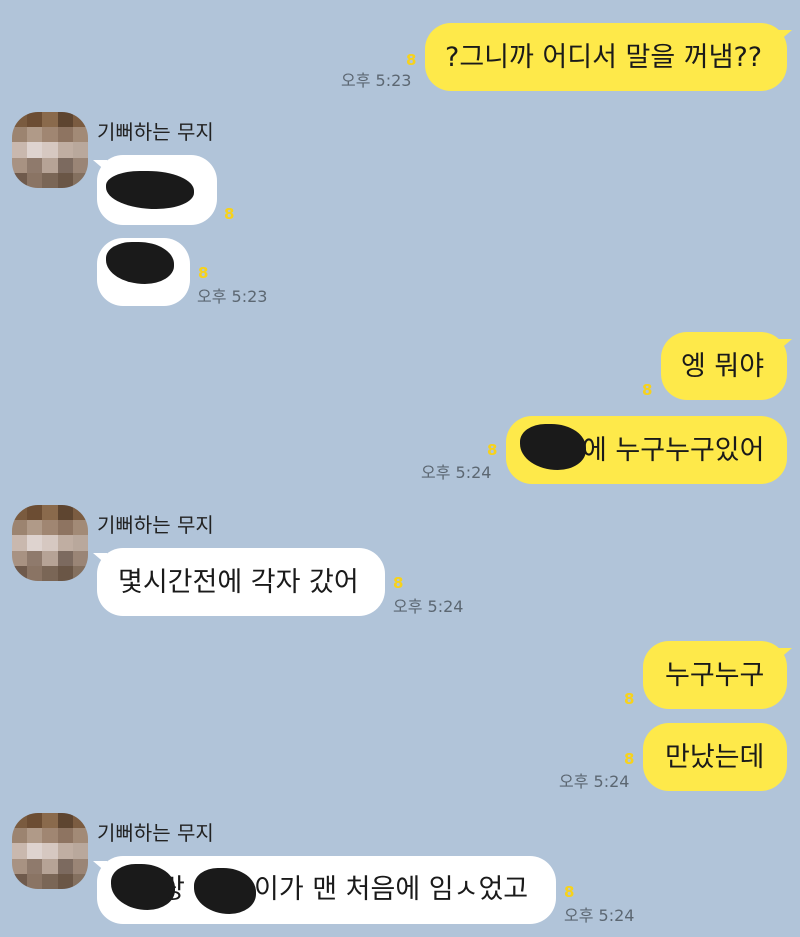 The image size is (800, 937). I want to click on message-text: 누구누구, so click(715, 675).